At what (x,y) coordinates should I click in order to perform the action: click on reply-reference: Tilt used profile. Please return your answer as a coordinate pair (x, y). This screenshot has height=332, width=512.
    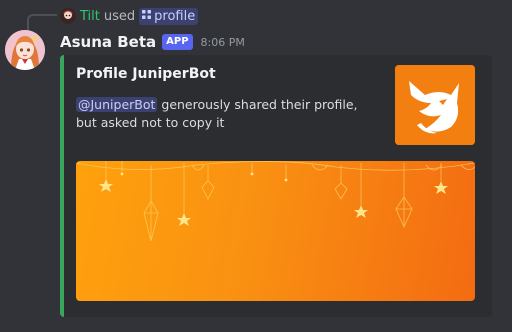
    Looking at the image, I should click on (129, 16).